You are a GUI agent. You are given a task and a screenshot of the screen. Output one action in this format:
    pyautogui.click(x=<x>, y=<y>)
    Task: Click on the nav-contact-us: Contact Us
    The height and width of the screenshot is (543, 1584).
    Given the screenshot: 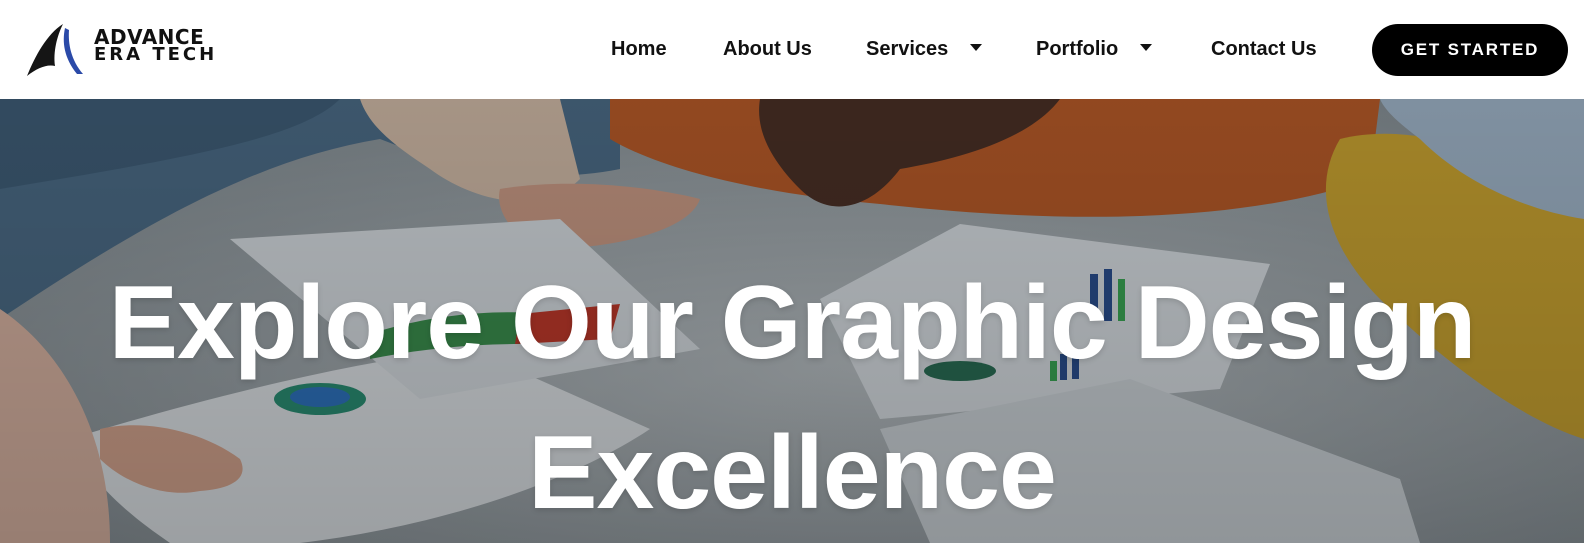 What is the action you would take?
    pyautogui.click(x=1264, y=49)
    